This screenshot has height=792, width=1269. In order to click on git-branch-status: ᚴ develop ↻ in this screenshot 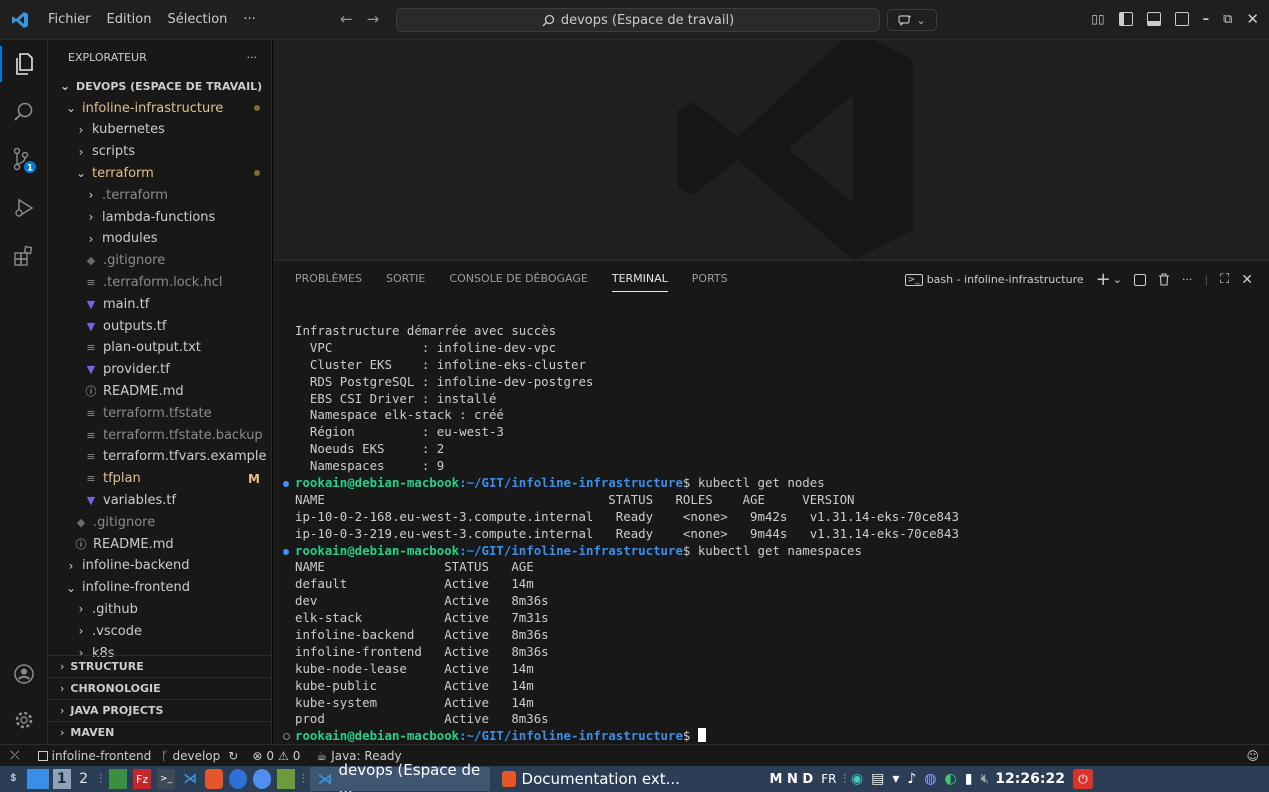, I will do `click(199, 756)`.